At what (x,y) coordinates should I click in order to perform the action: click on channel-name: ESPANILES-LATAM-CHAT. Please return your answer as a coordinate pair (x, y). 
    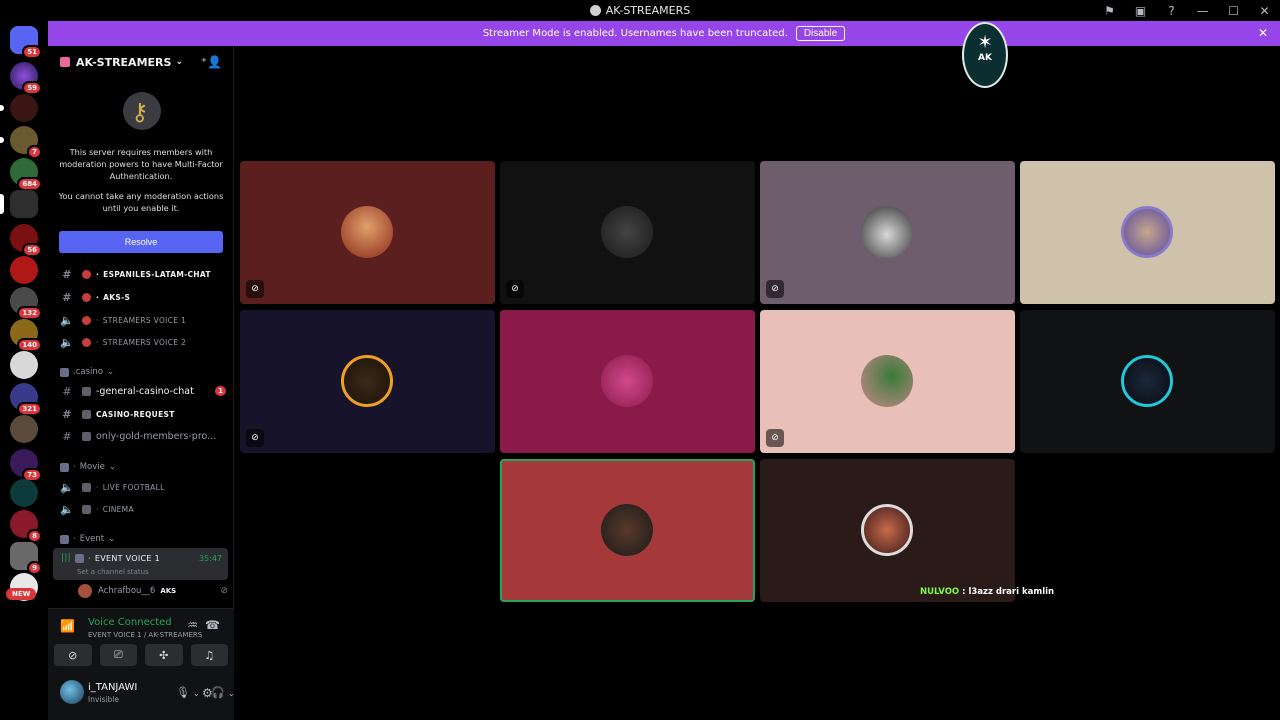
    Looking at the image, I should click on (157, 274).